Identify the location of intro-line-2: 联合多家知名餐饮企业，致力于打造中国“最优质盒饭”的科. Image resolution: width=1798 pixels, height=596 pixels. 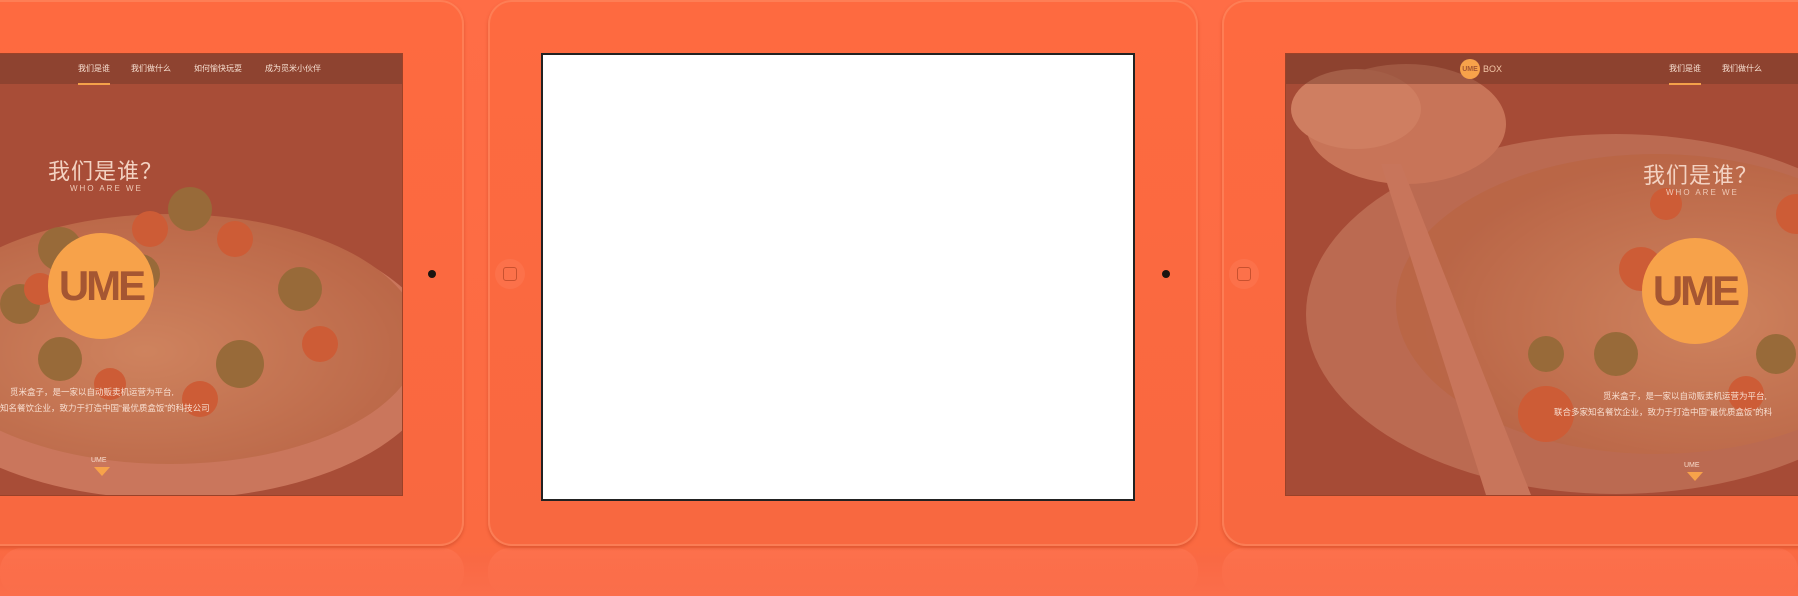
(1663, 412).